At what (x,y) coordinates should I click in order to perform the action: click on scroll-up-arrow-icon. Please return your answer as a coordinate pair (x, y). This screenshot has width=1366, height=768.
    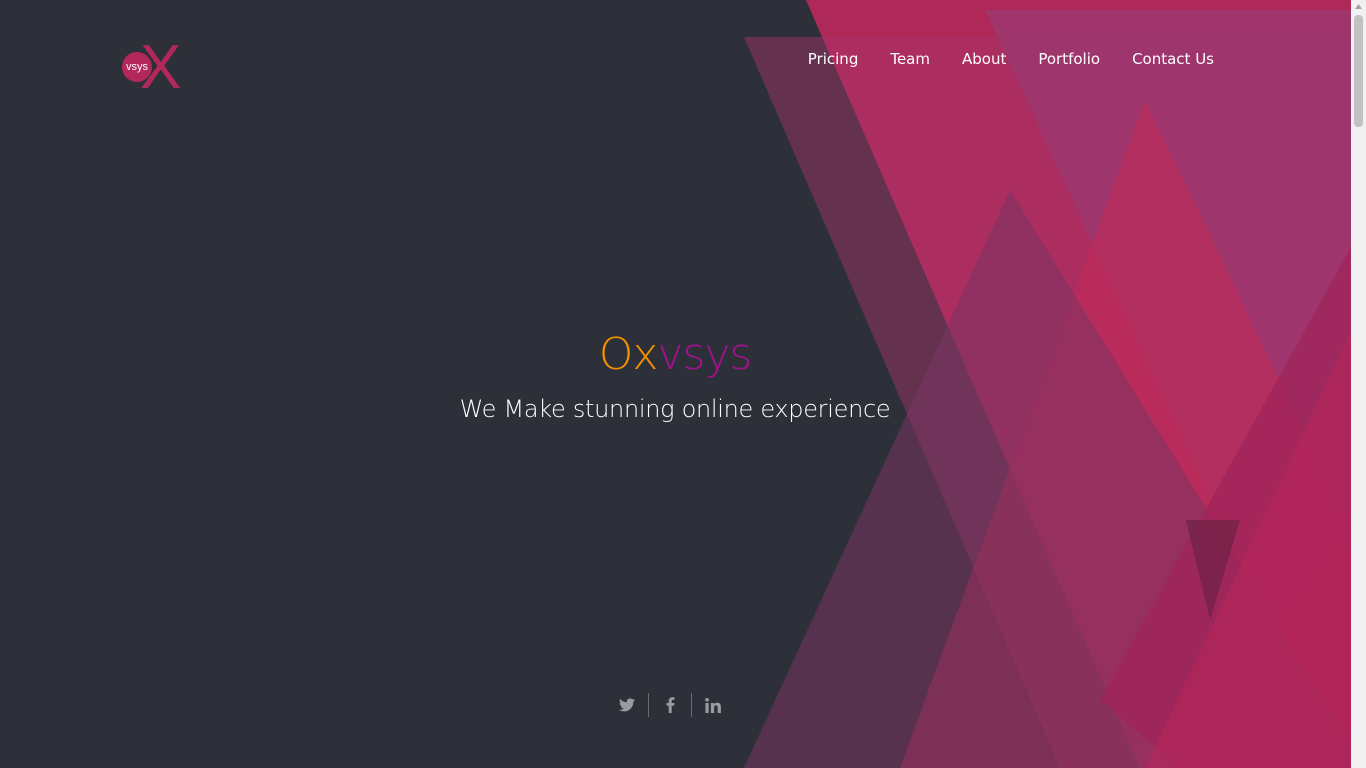
    Looking at the image, I should click on (1358, 7).